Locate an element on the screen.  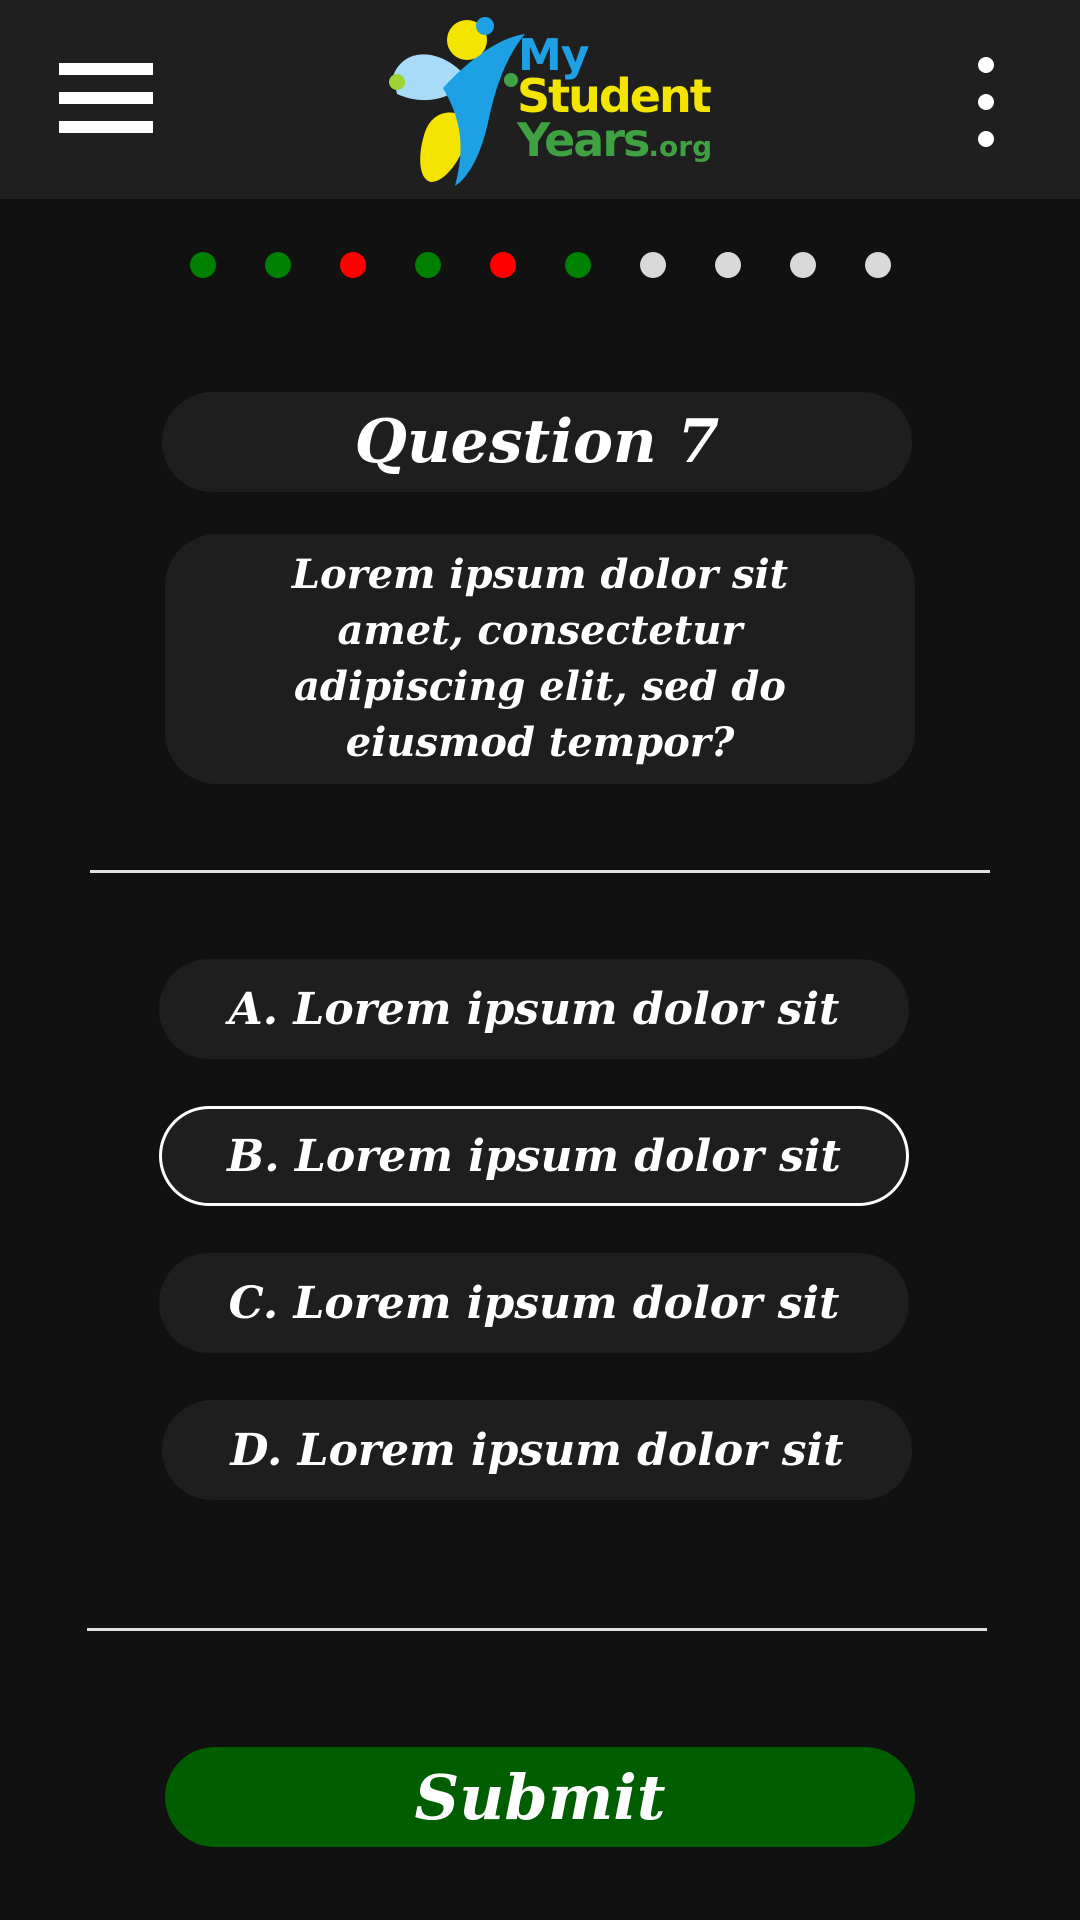
answer-option-c: C. Lorem ipsum dolor sit is located at coordinates (534, 1303).